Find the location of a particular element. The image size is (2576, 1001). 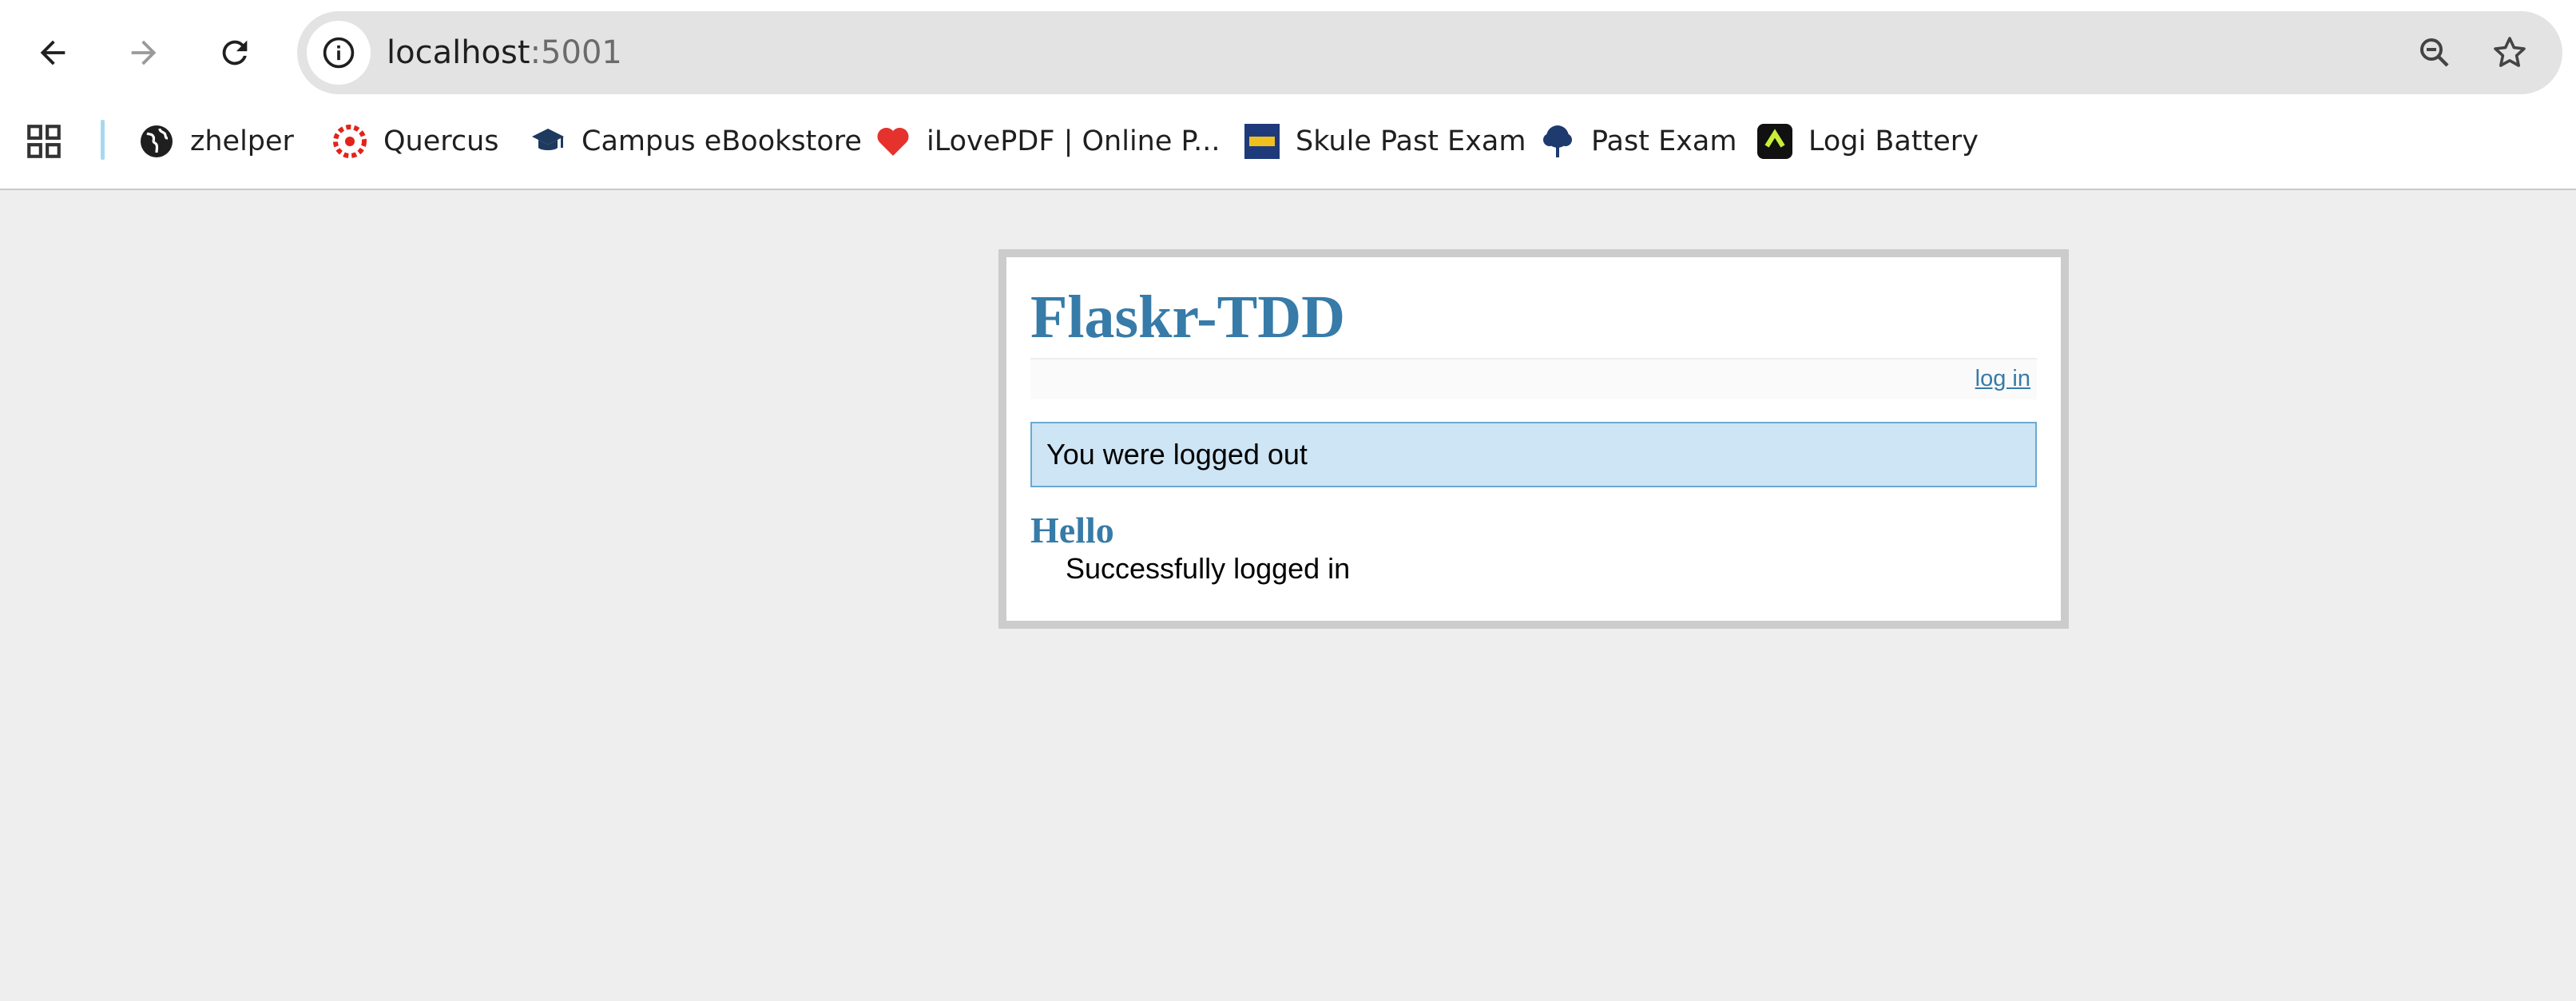

apps-button is located at coordinates (44, 141).